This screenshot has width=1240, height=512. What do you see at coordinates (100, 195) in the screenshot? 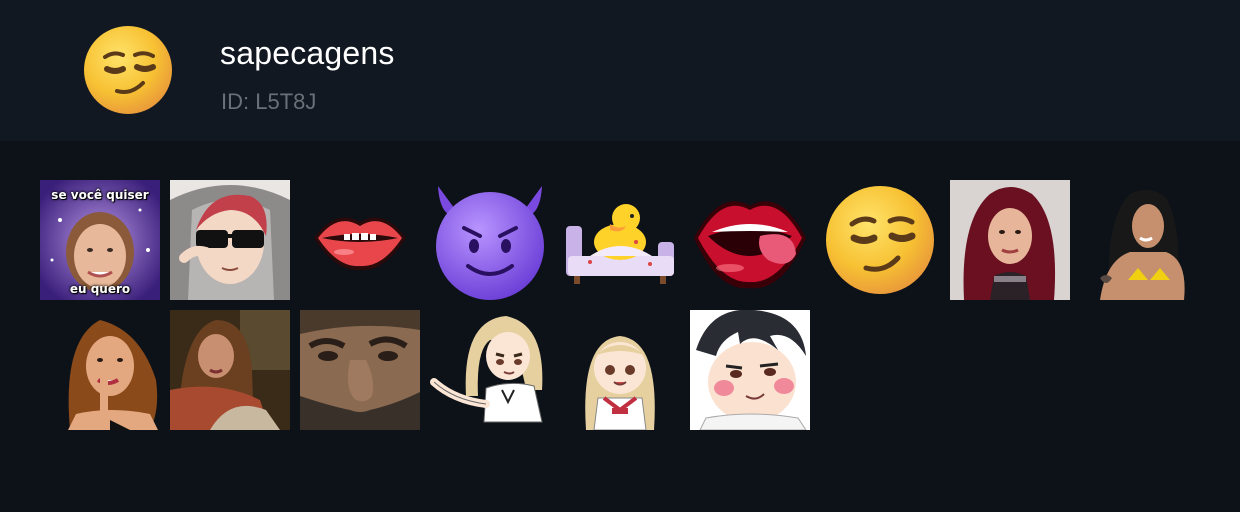
I see `caption-top: se você quiser` at bounding box center [100, 195].